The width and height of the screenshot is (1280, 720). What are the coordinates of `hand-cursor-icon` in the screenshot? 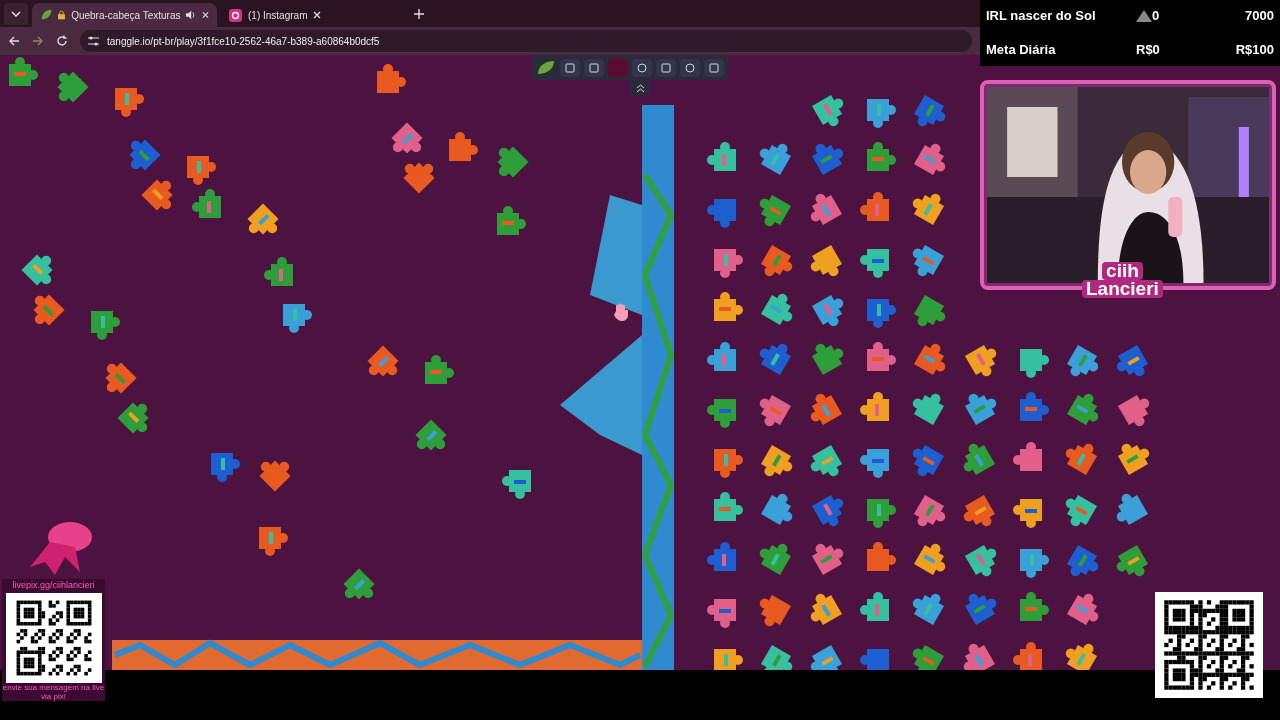 It's located at (621, 312).